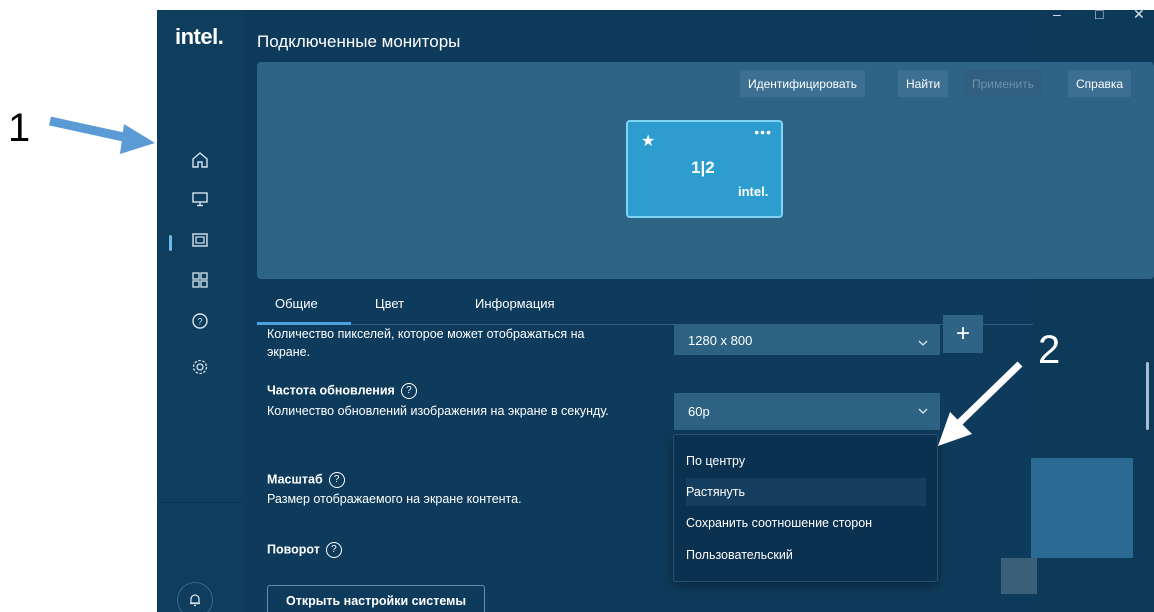 This screenshot has height=612, width=1154. I want to click on more-options-icon: •••, so click(763, 132).